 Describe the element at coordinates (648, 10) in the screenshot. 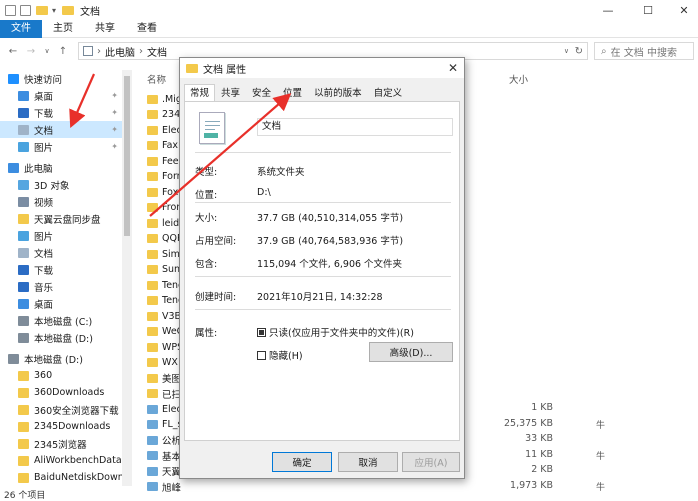

I see `maximize-button: ☐` at that location.